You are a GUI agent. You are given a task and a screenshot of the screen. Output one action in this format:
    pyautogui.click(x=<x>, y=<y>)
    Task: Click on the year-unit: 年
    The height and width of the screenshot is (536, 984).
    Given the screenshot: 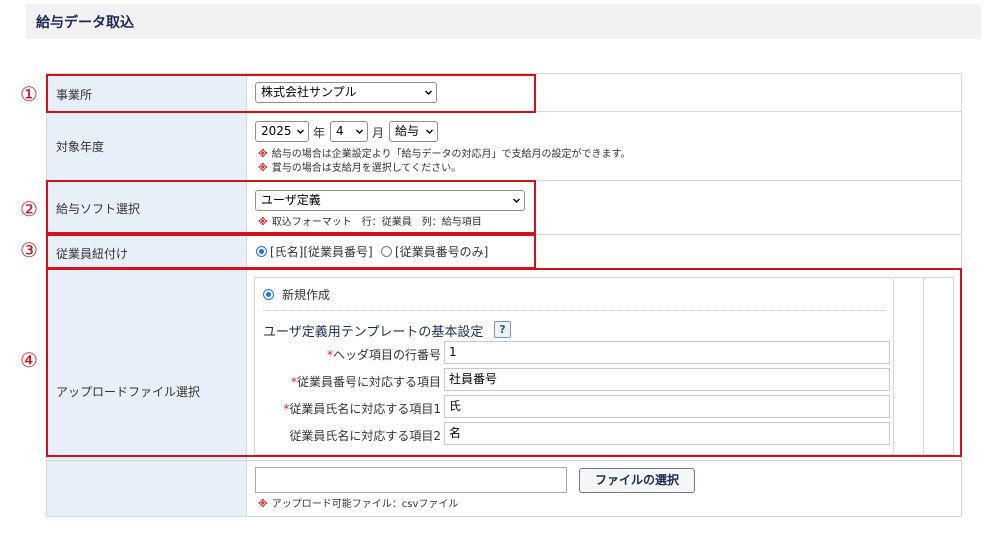 What is the action you would take?
    pyautogui.click(x=319, y=133)
    